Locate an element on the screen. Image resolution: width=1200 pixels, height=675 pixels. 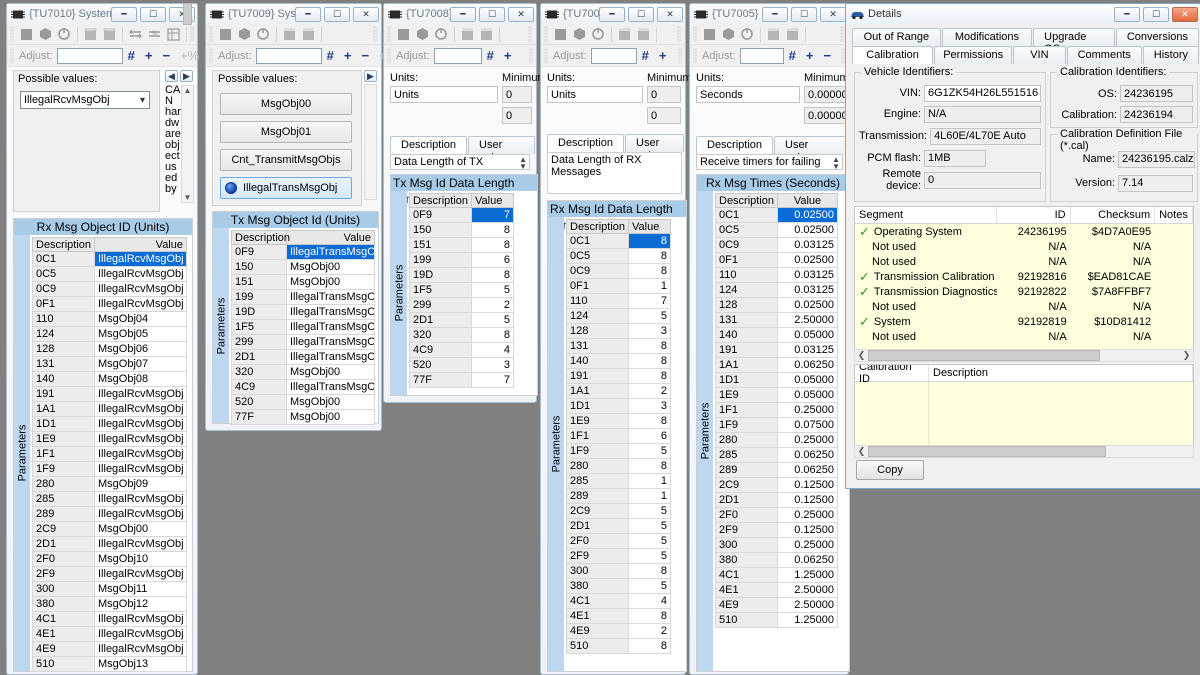
cell-value: MsgObj07 is located at coordinates (140, 364).